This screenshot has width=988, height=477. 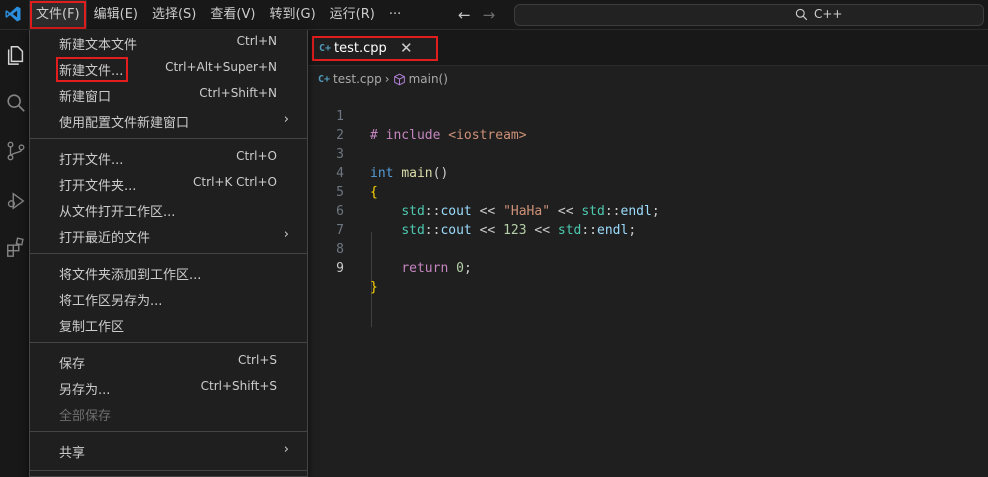 What do you see at coordinates (58, 15) in the screenshot?
I see `menu-file: 文件(F)` at bounding box center [58, 15].